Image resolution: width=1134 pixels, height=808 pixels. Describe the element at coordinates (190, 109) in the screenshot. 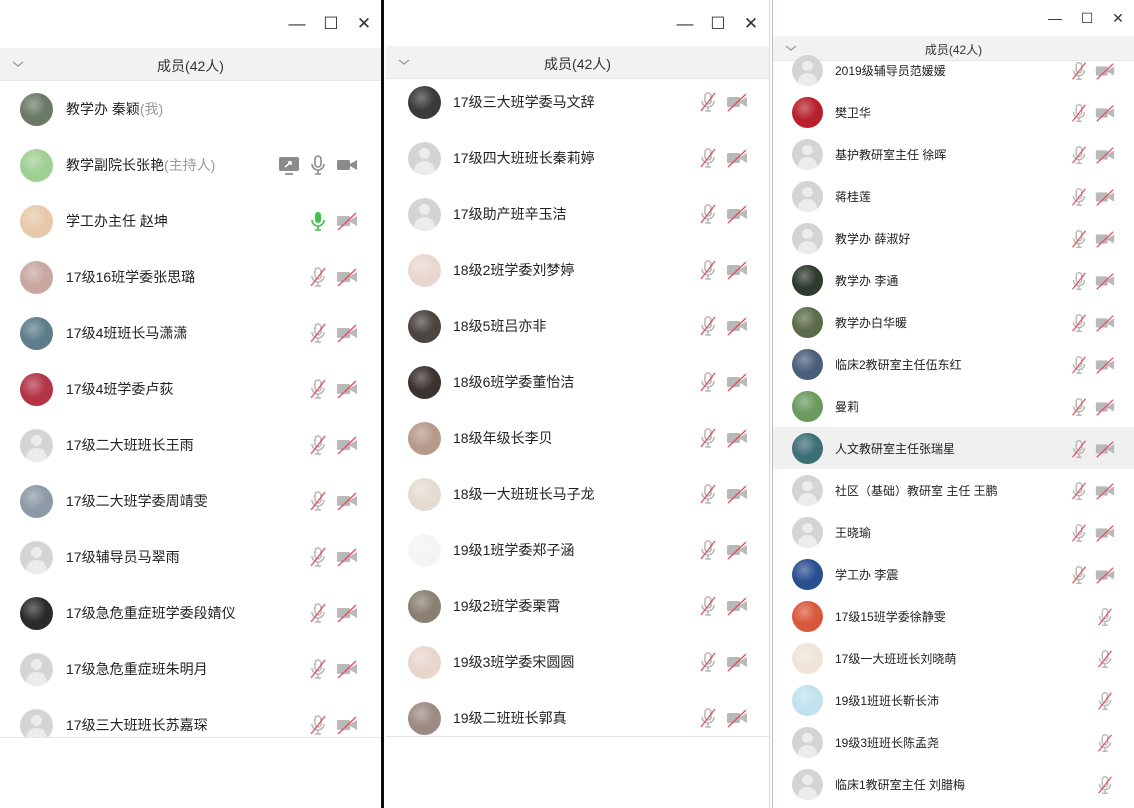

I see `member-row: 教学办 秦颖(我)` at that location.